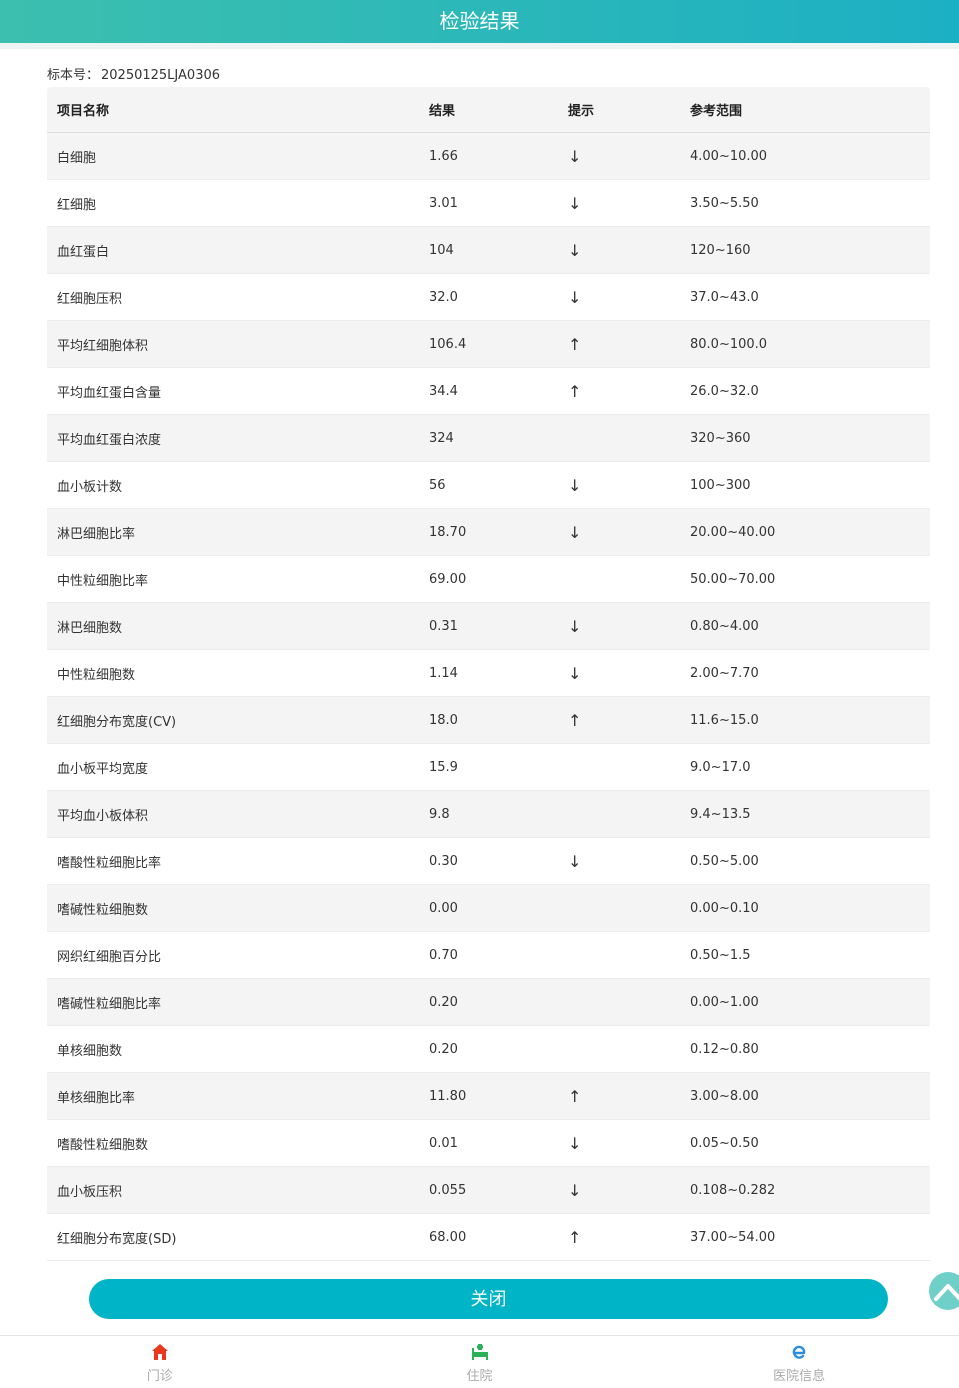 This screenshot has height=1388, width=959. Describe the element at coordinates (160, 1362) in the screenshot. I see `nav-tab-outpatient: 门诊` at that location.